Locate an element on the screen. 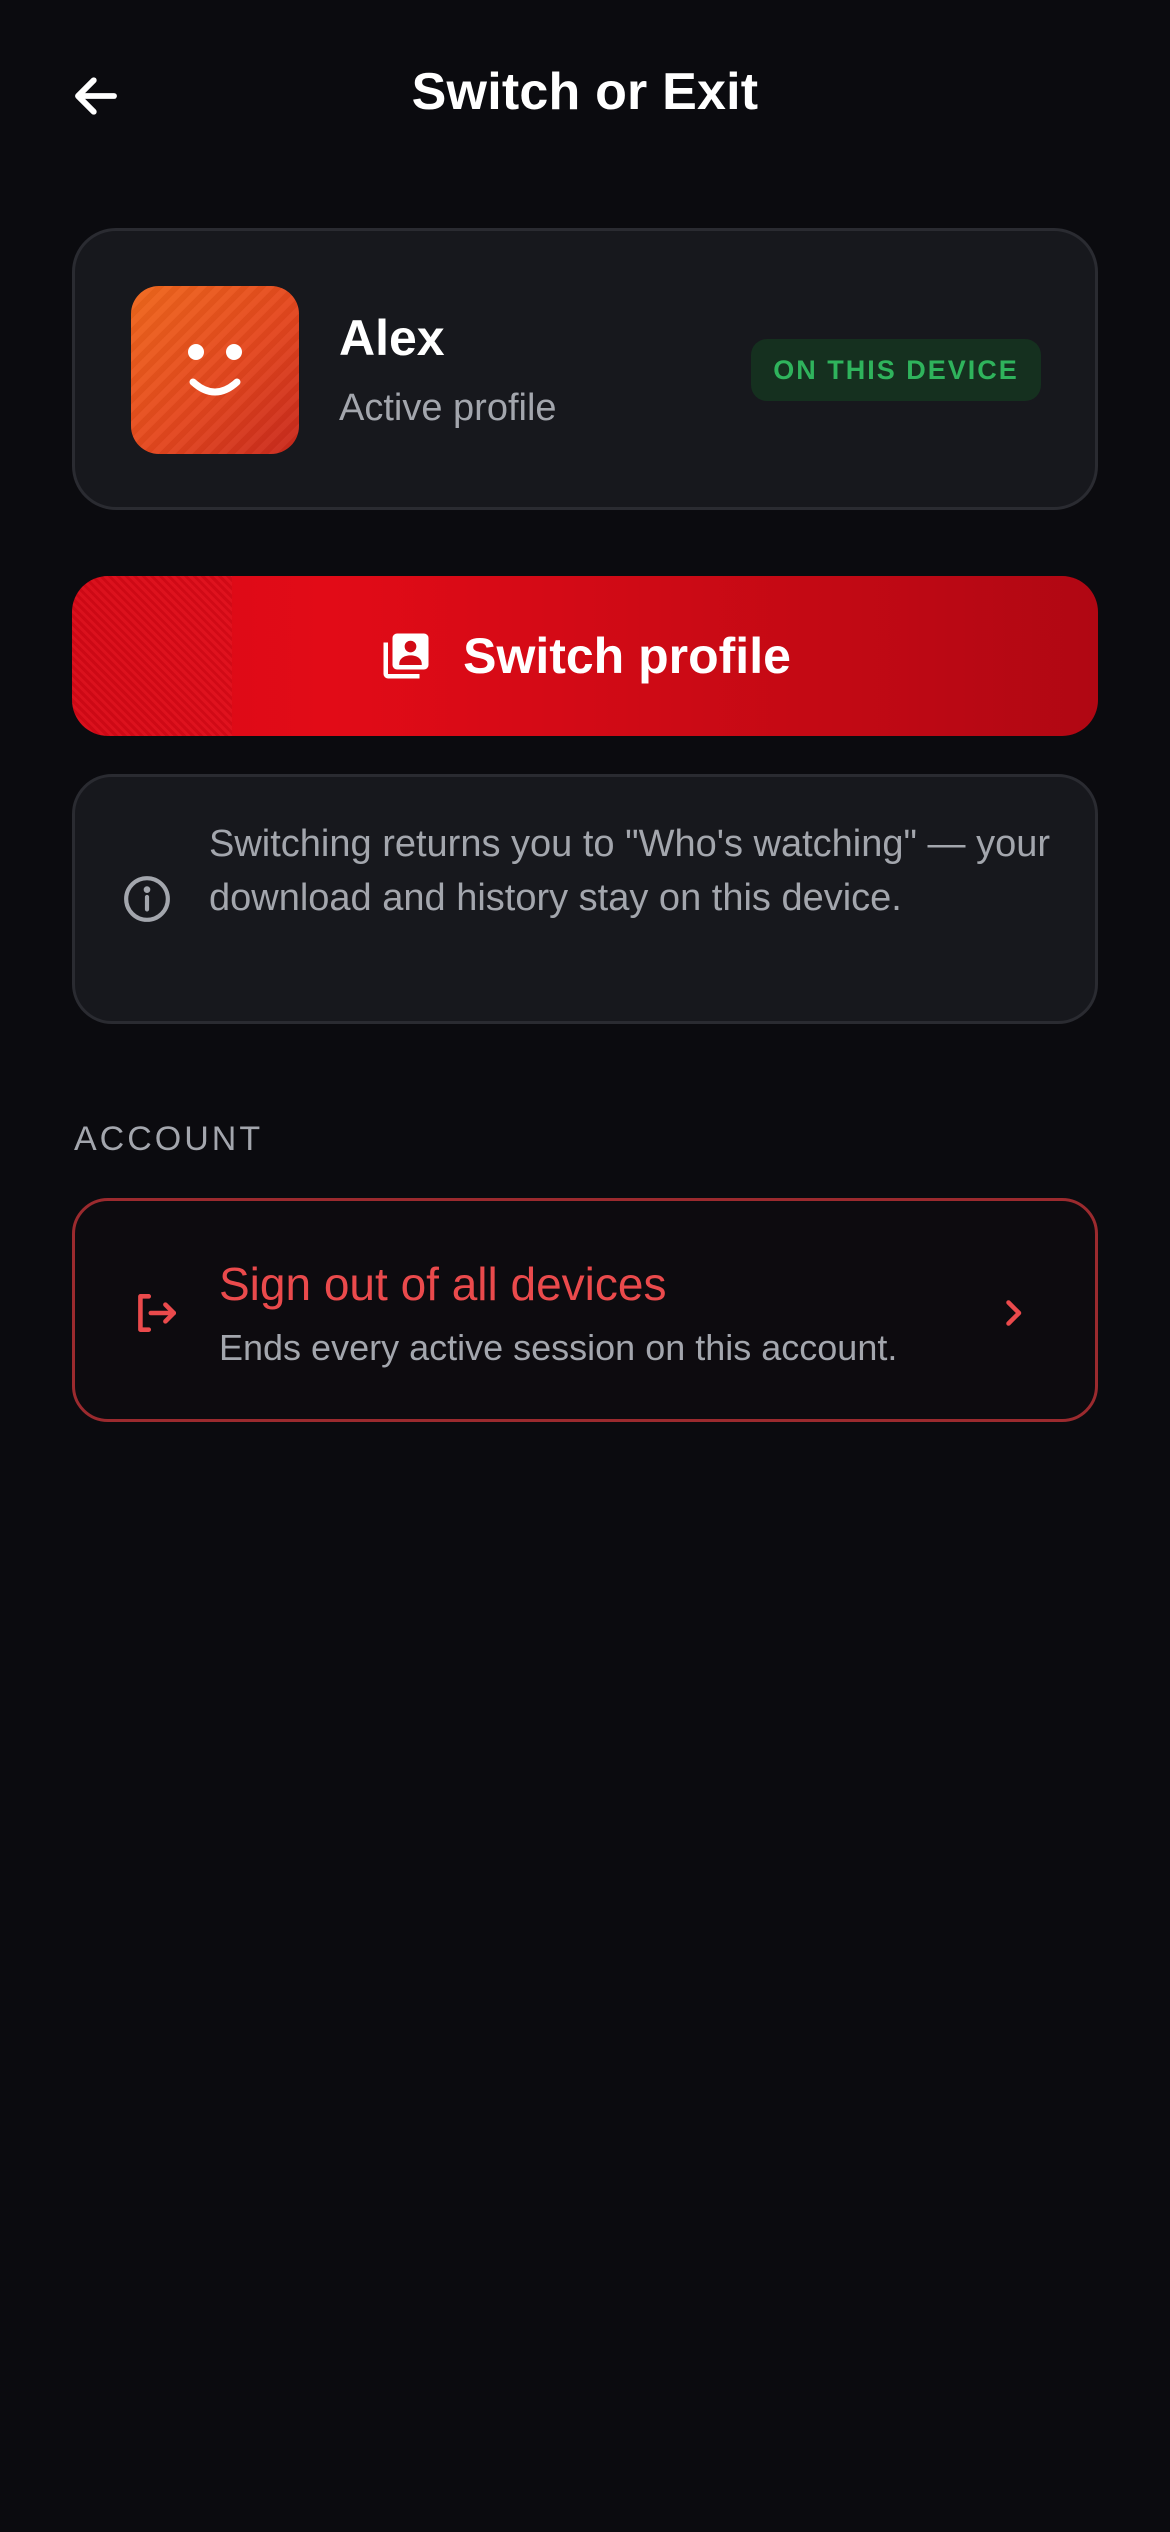 This screenshot has width=1170, height=2532. avatar is located at coordinates (215, 370).